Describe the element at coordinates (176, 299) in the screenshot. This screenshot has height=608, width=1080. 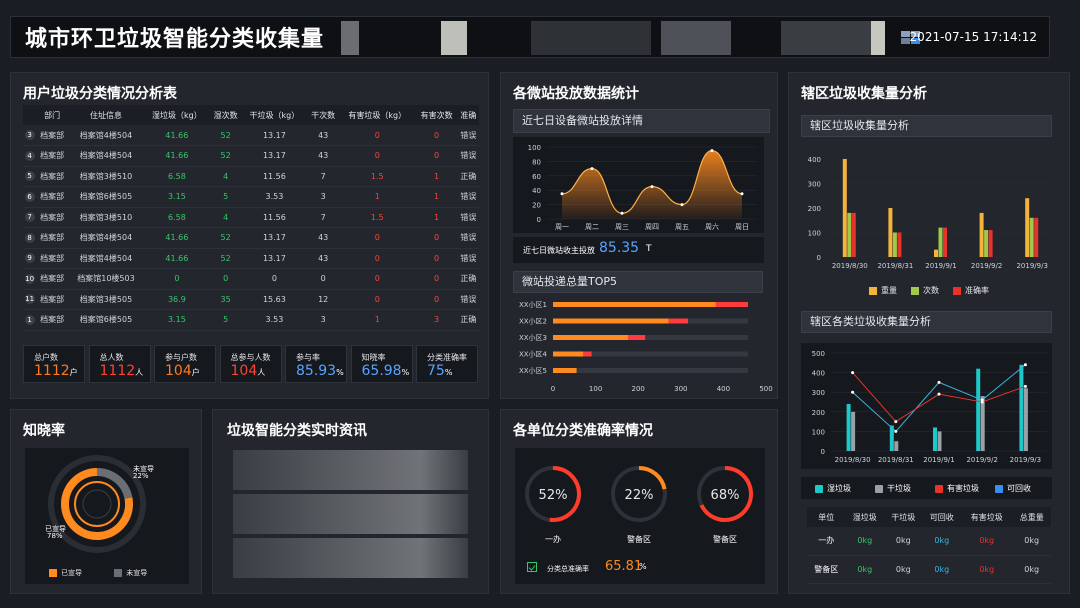
I see `table-cell: 36.9` at that location.